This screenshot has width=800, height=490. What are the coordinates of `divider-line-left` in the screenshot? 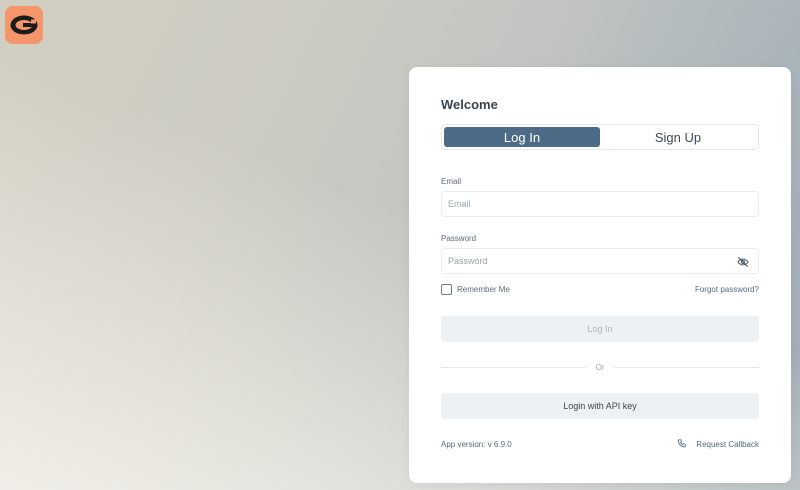 It's located at (513, 367).